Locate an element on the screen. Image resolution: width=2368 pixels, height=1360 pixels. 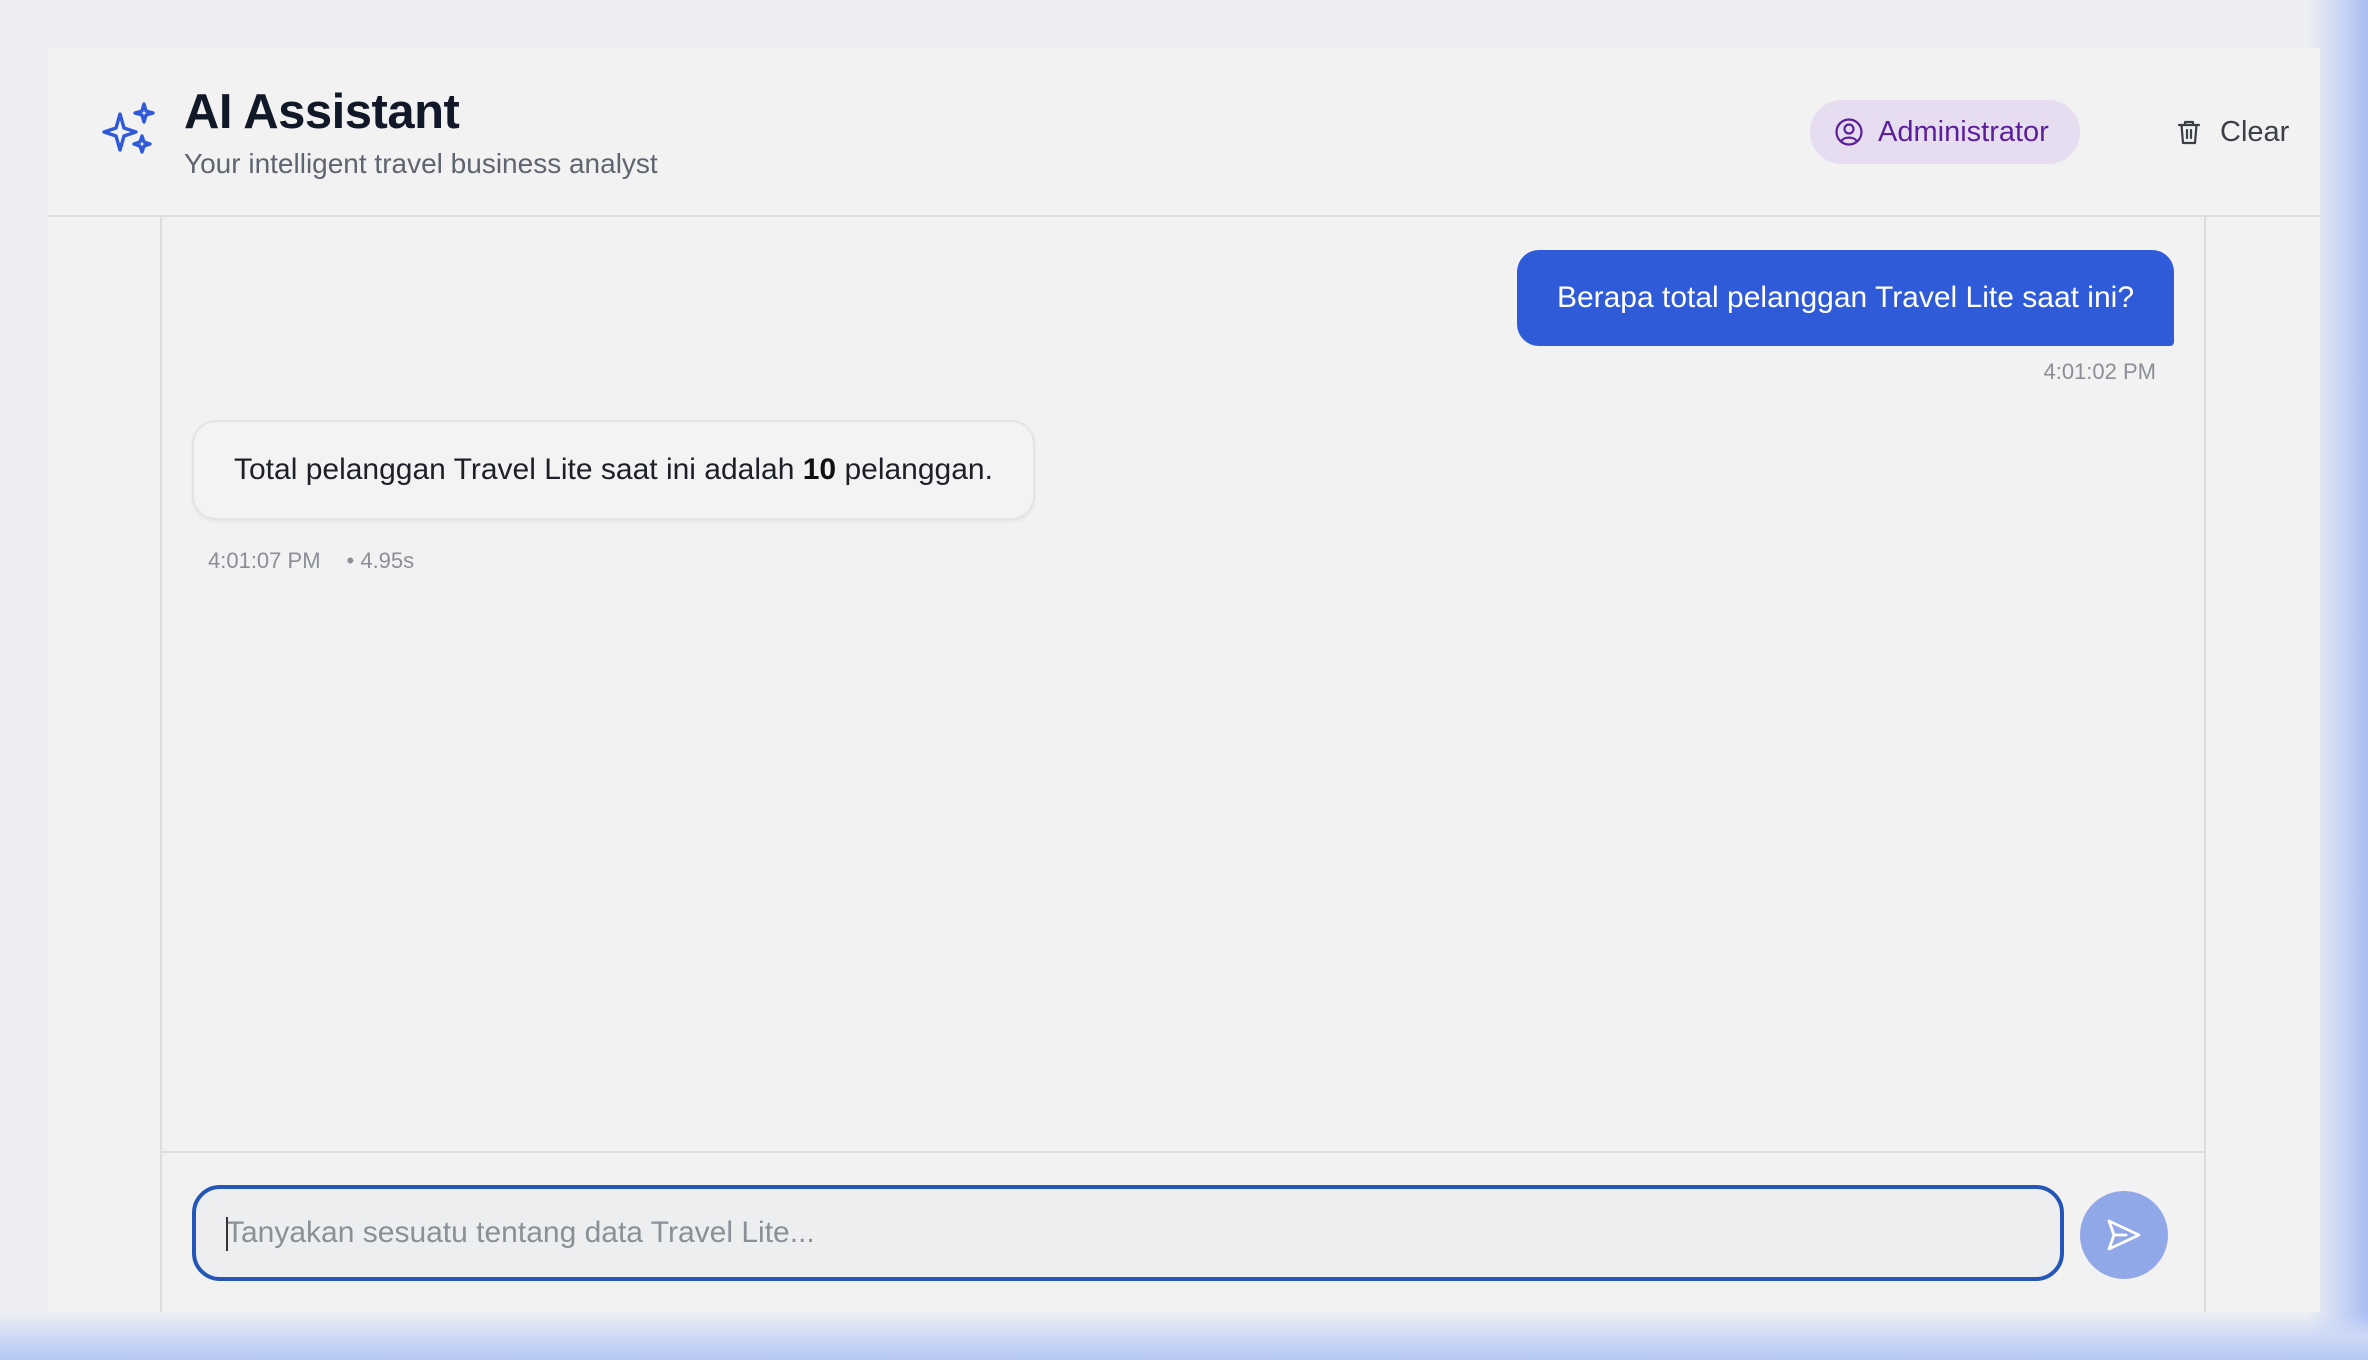
user-message-time: 4:01:02 PM is located at coordinates (2099, 371).